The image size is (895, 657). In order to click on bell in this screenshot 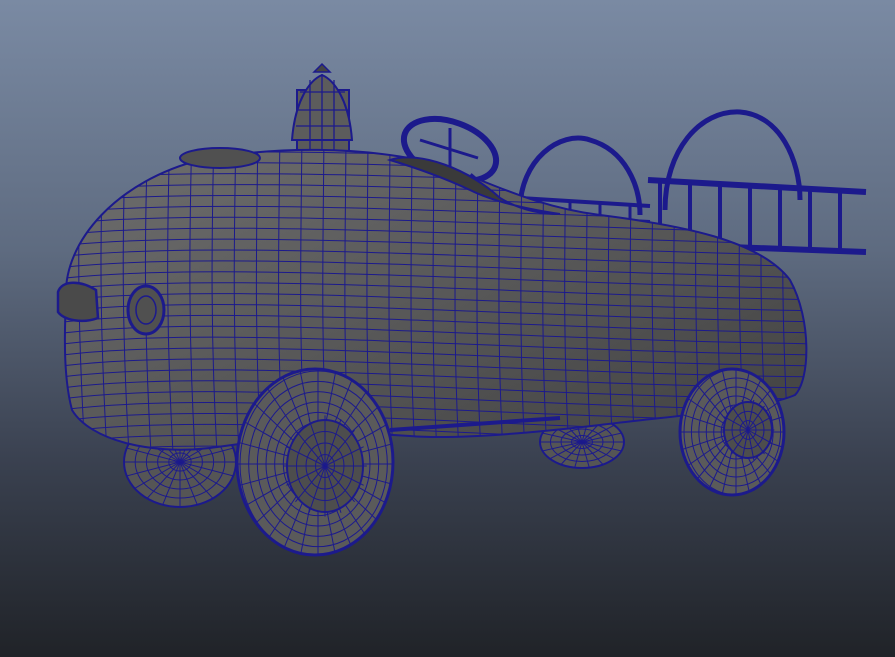, I will do `click(322, 111)`.